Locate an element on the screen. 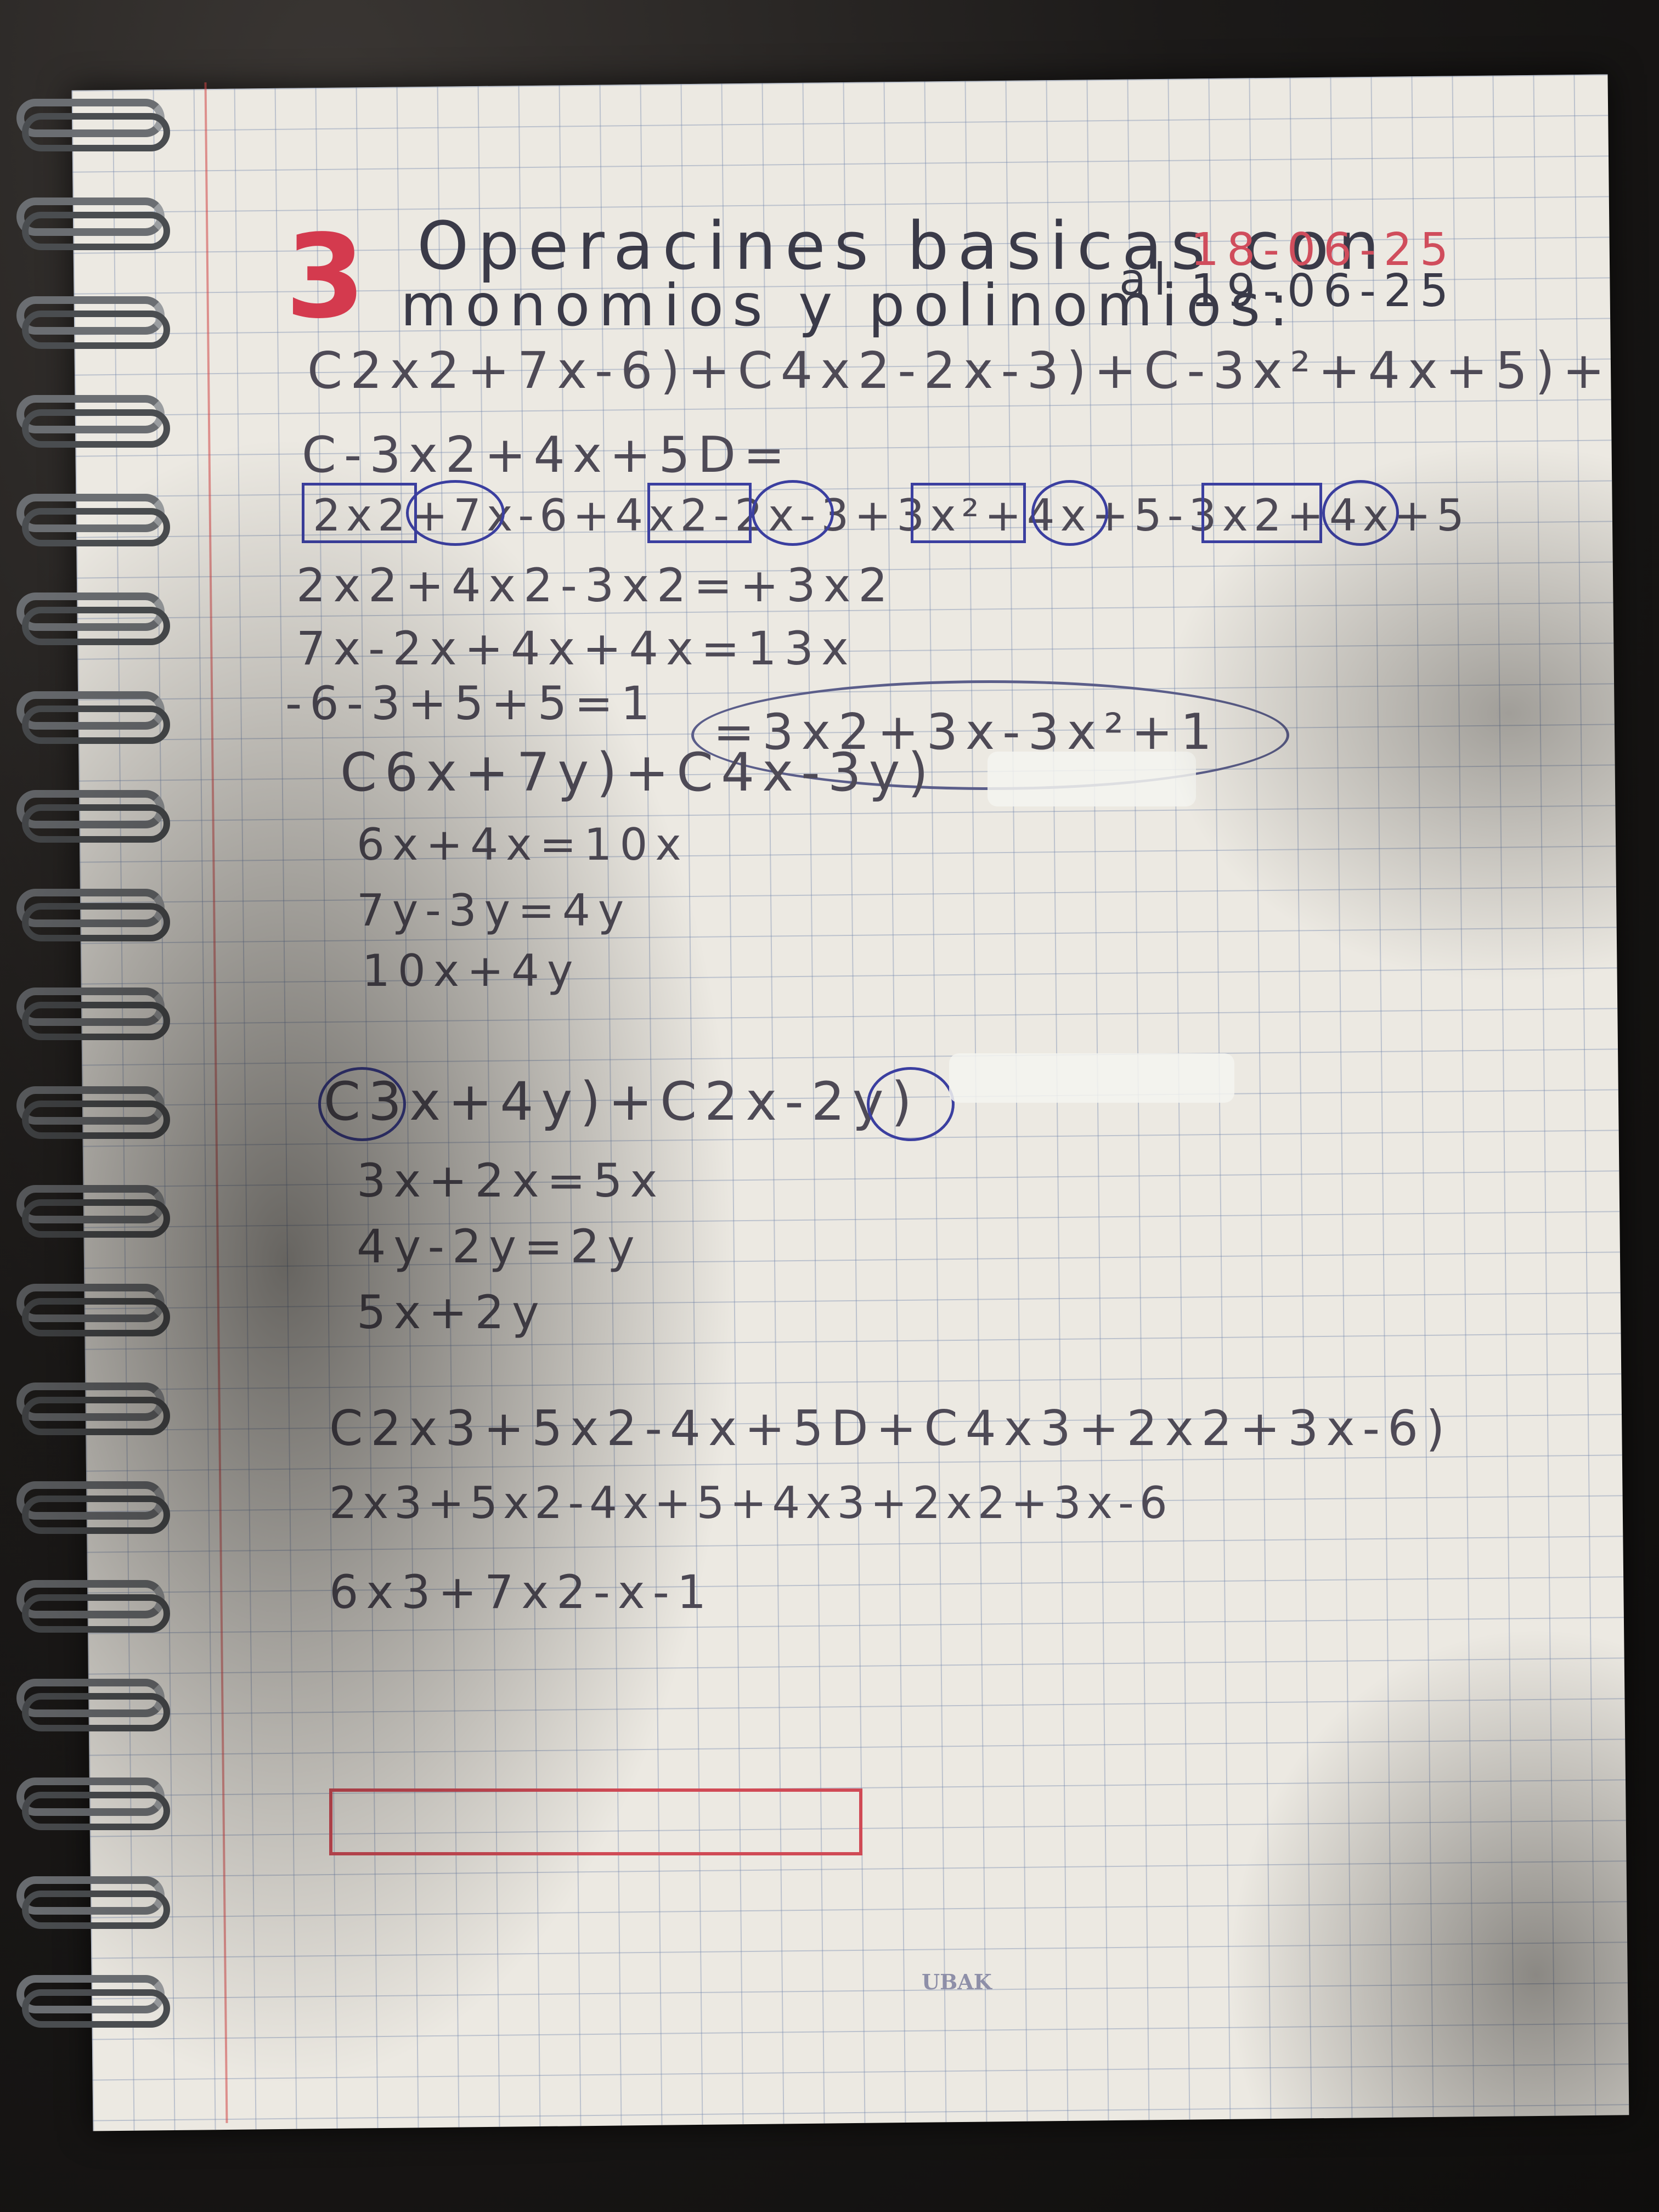  ex3-step2: 4y-2y=2y is located at coordinates (499, 1246).